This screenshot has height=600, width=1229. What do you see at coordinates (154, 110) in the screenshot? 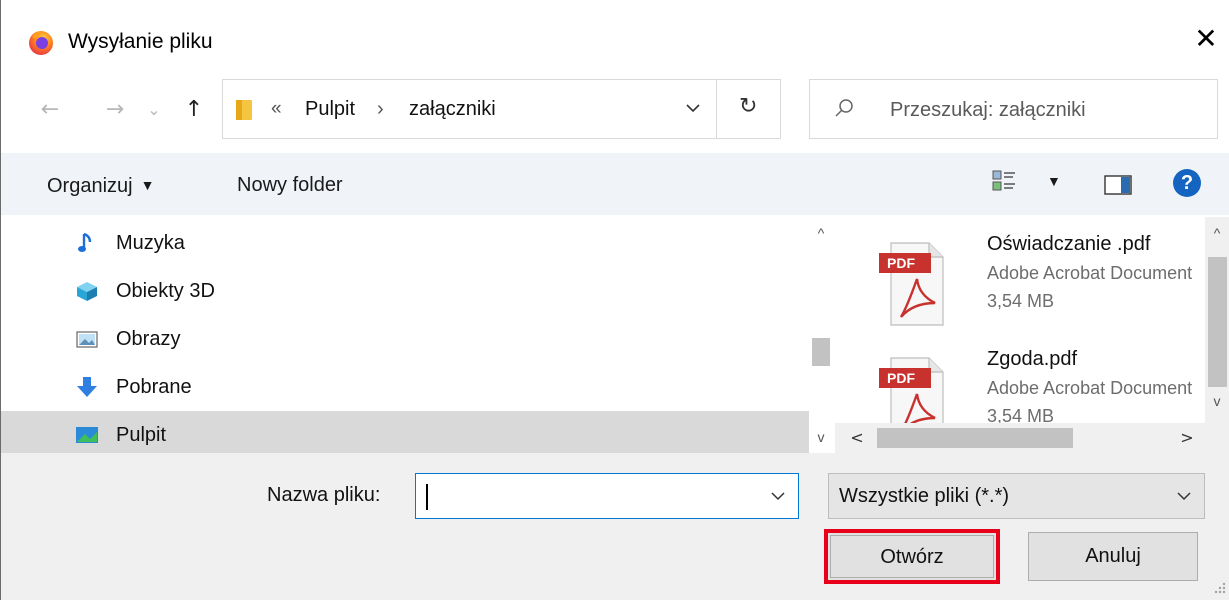
I see `recent-locations-chevron-icon: ⌄` at bounding box center [154, 110].